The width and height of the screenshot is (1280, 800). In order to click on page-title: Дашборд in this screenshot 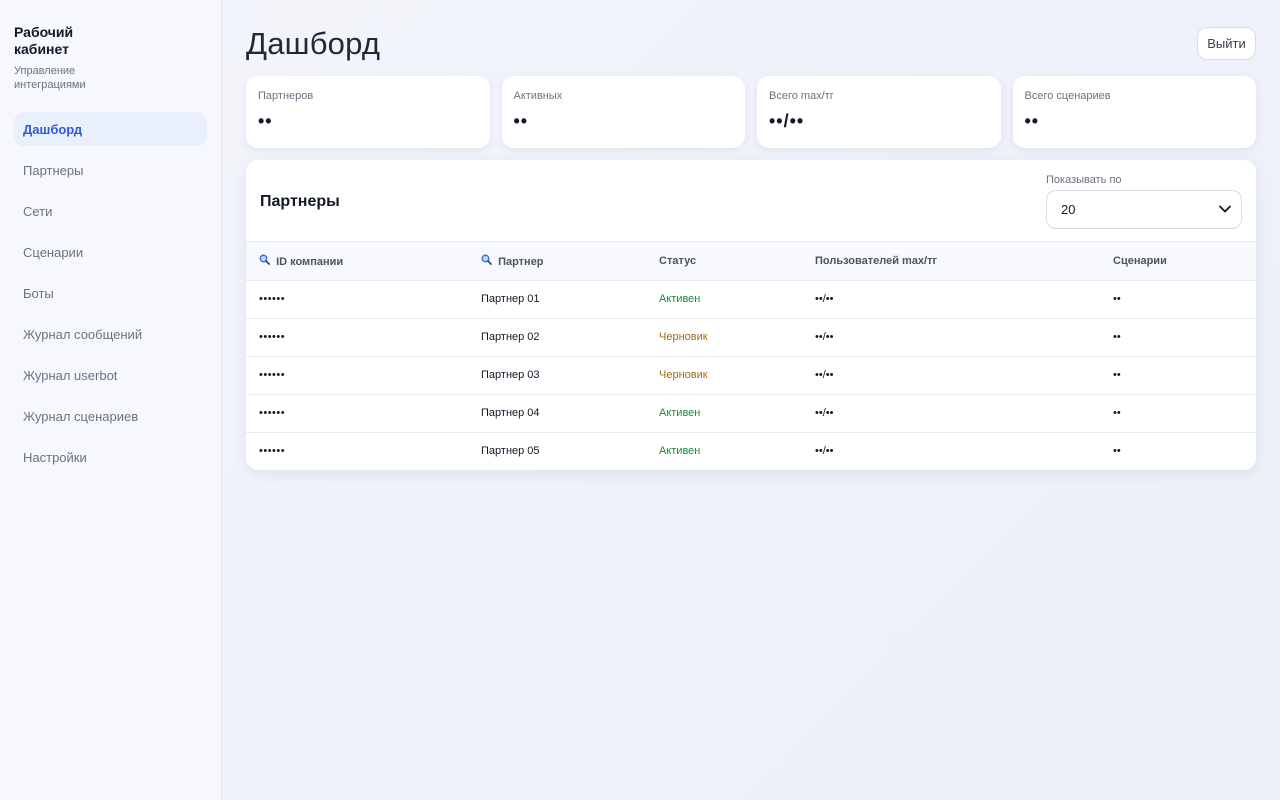, I will do `click(313, 43)`.